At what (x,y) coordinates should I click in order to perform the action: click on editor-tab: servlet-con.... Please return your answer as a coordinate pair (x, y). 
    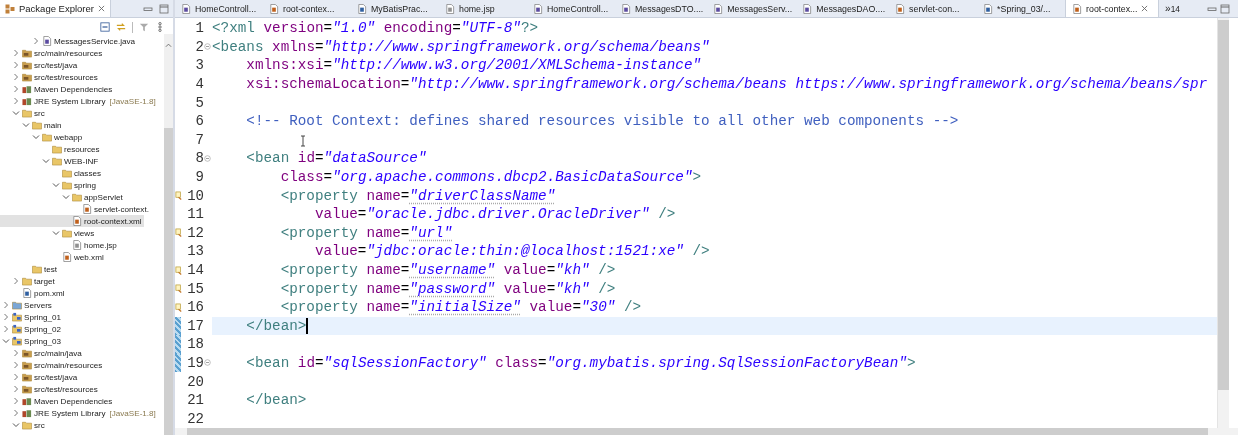
    Looking at the image, I should click on (933, 8).